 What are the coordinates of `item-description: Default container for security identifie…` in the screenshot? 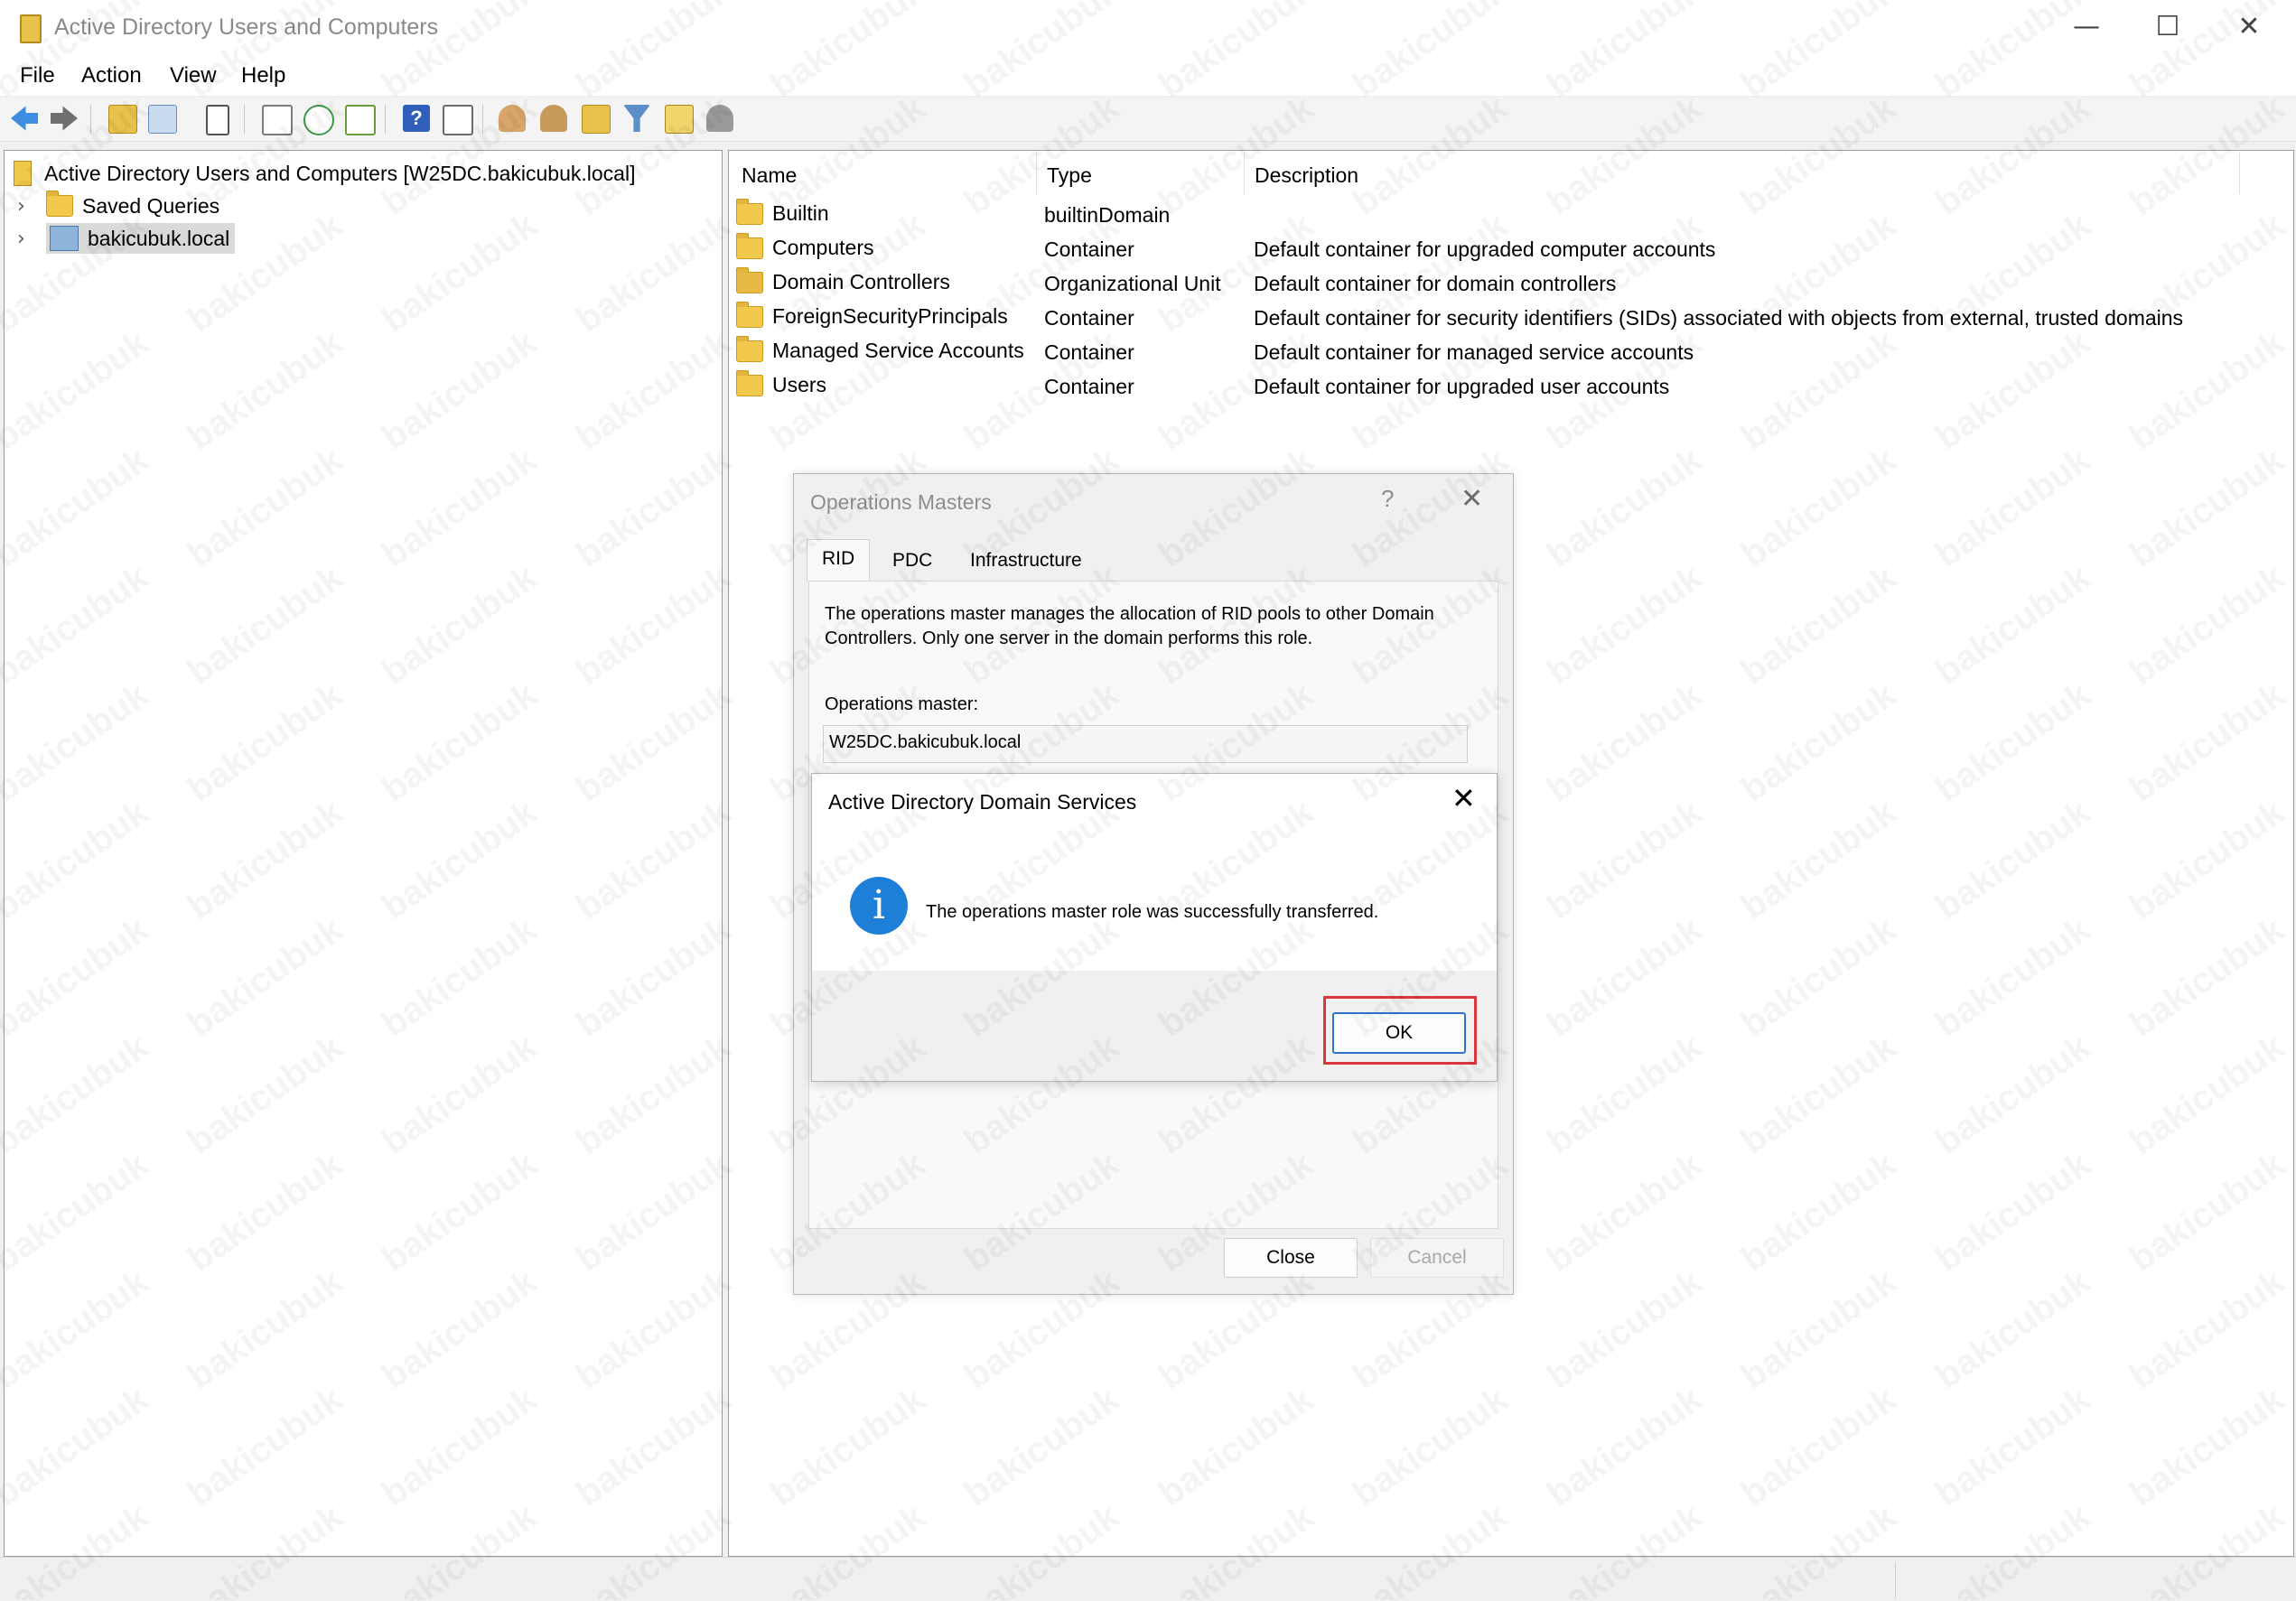 It's located at (1719, 318).